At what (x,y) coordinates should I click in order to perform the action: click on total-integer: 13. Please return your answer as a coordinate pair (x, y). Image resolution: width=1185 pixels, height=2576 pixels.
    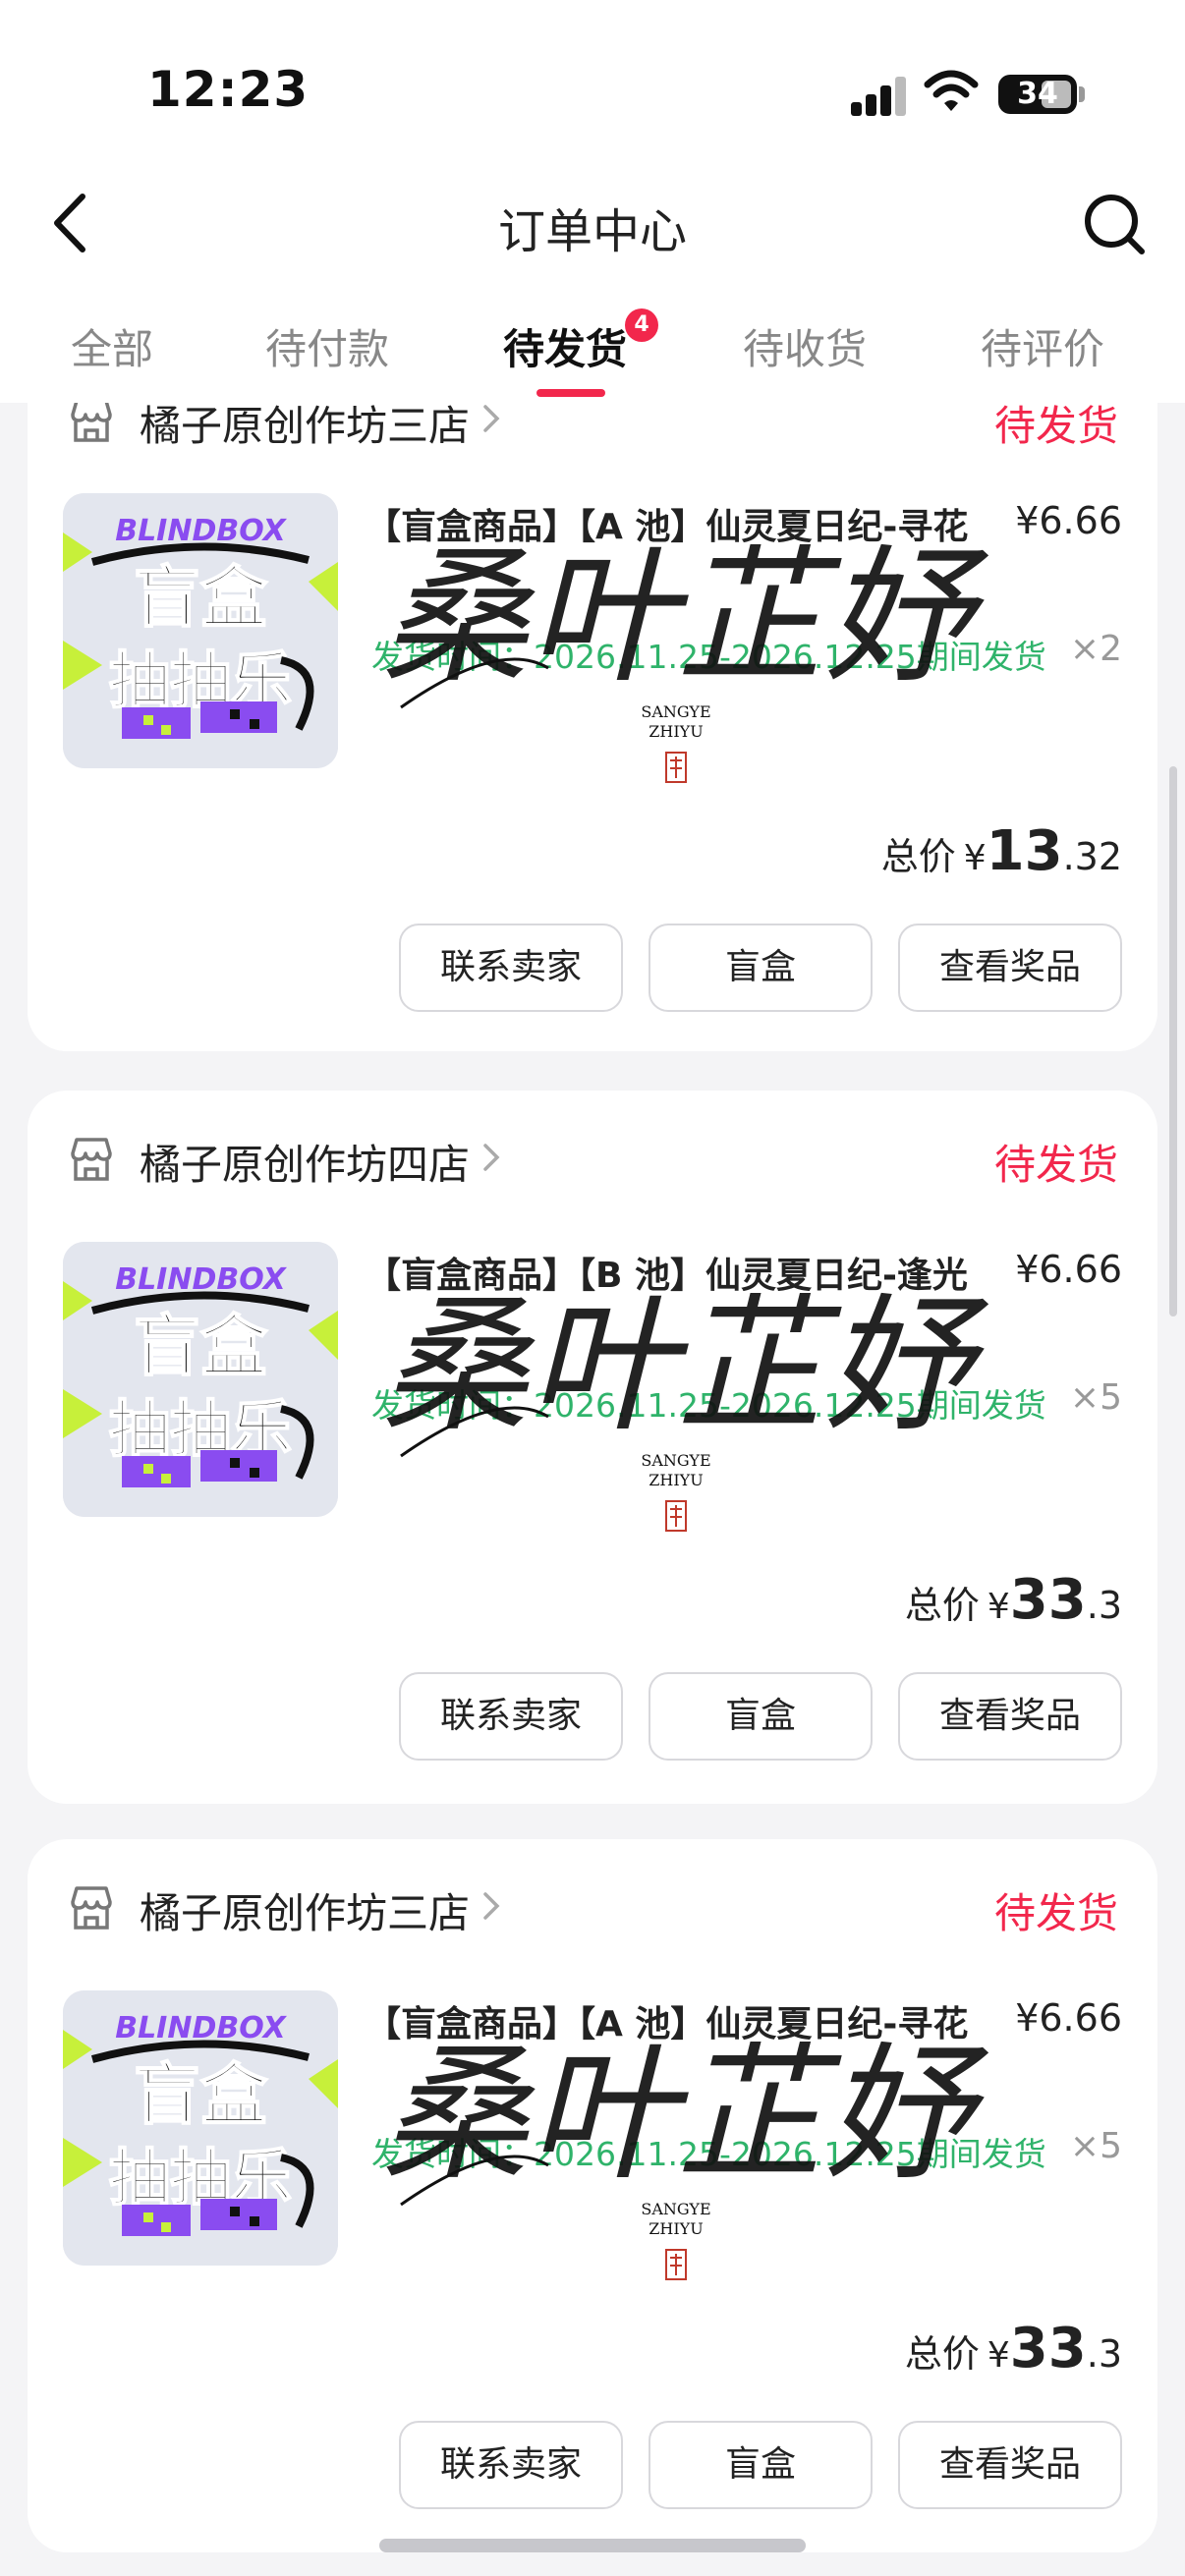
    Looking at the image, I should click on (1025, 851).